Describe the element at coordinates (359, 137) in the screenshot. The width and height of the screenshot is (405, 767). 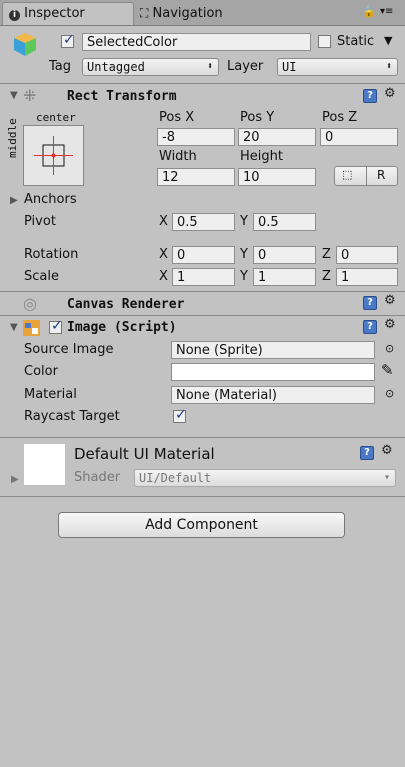
I see `pos-z-field: 0` at that location.